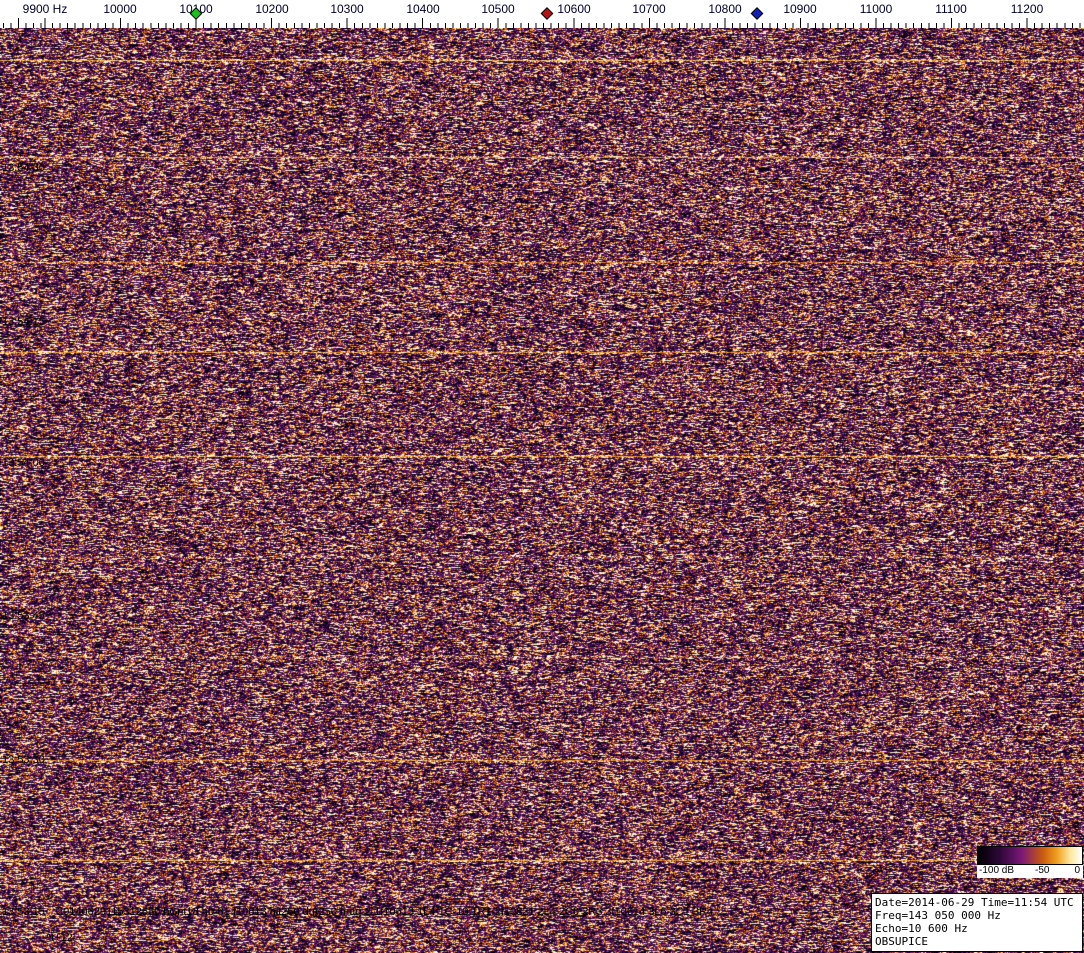 The width and height of the screenshot is (1084, 953). I want to click on time-label: 13:53:15, so click(23, 912).